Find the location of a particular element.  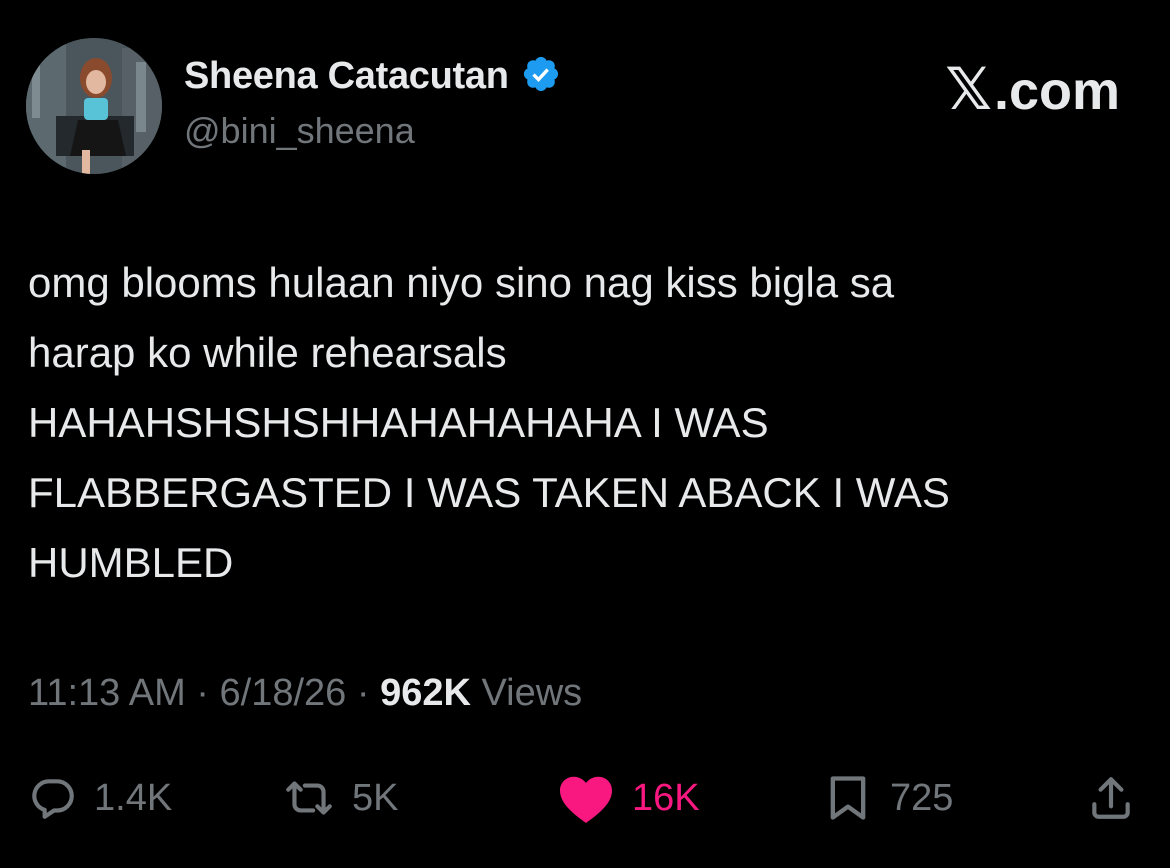

like-button: 16K is located at coordinates (628, 798).